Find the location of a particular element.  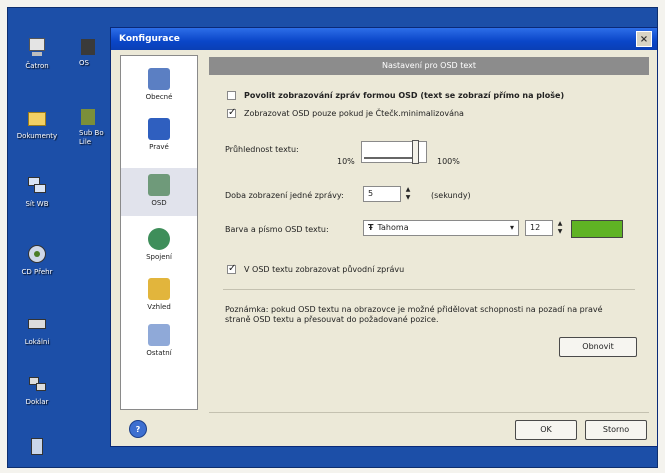

desktop-icon-label: Čatron is located at coordinates (37, 66).